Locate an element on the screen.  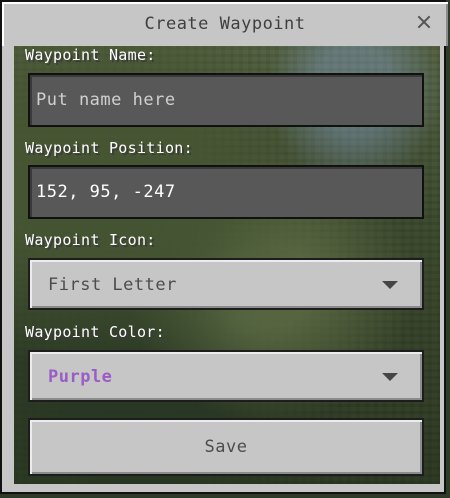
dialog-title: Create Waypoint is located at coordinates (225, 24).